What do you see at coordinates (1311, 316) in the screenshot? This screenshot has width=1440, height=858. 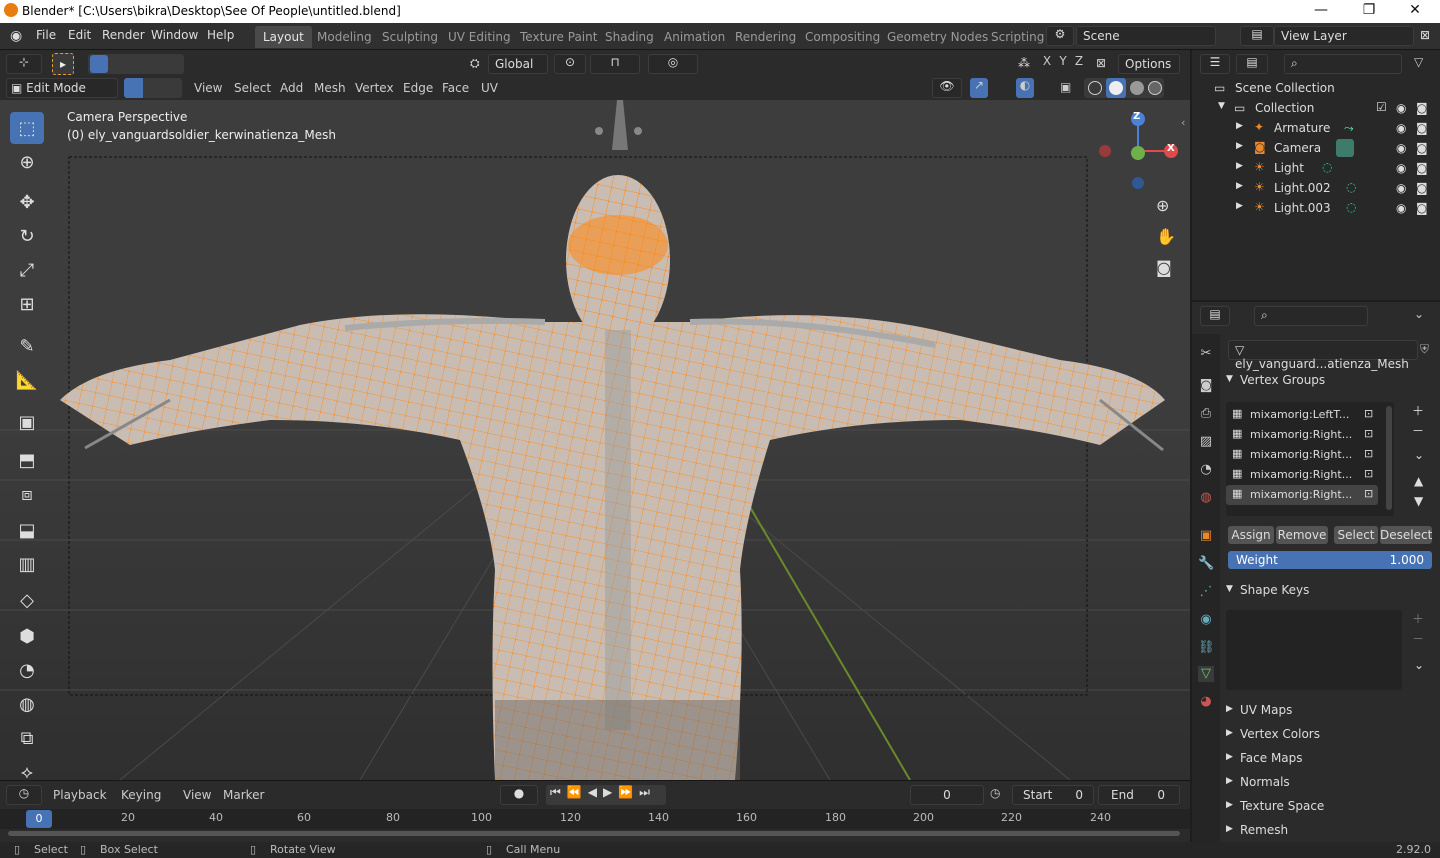 I see `properties-search-input: ⌕` at bounding box center [1311, 316].